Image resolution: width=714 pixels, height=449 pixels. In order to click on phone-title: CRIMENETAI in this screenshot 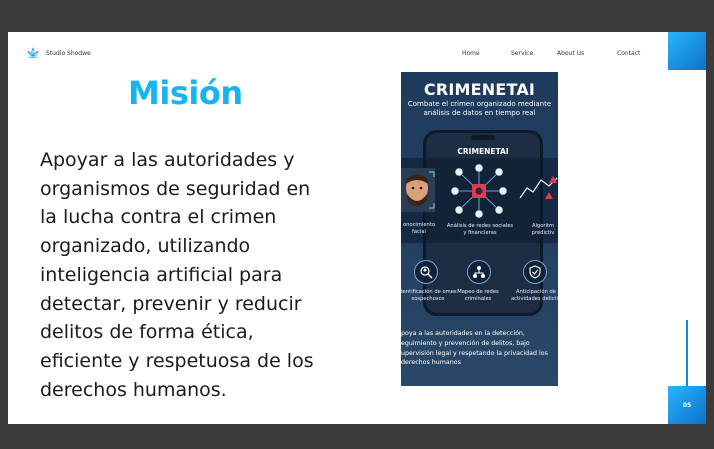, I will do `click(483, 151)`.